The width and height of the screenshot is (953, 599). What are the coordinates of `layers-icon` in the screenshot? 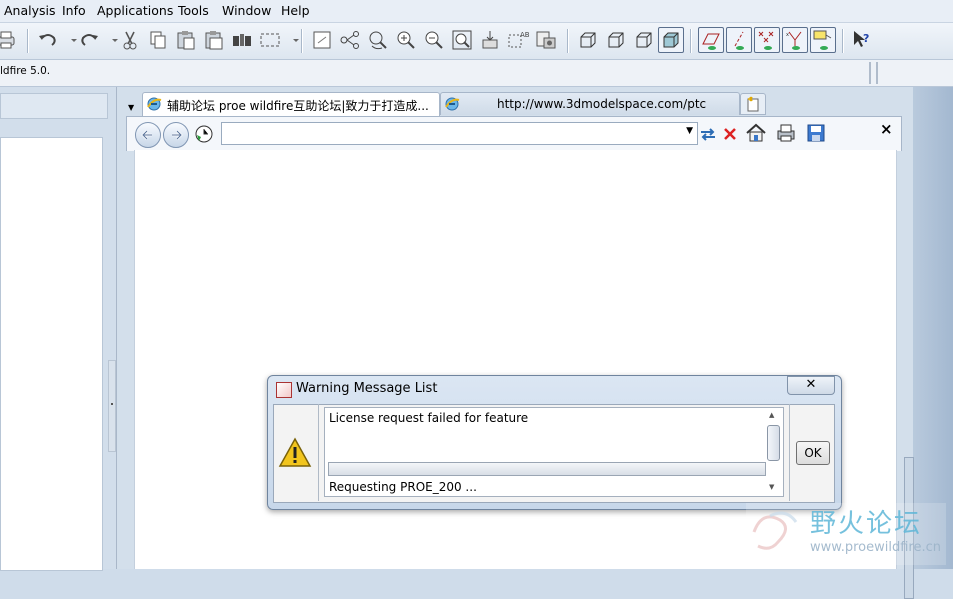 It's located at (546, 40).